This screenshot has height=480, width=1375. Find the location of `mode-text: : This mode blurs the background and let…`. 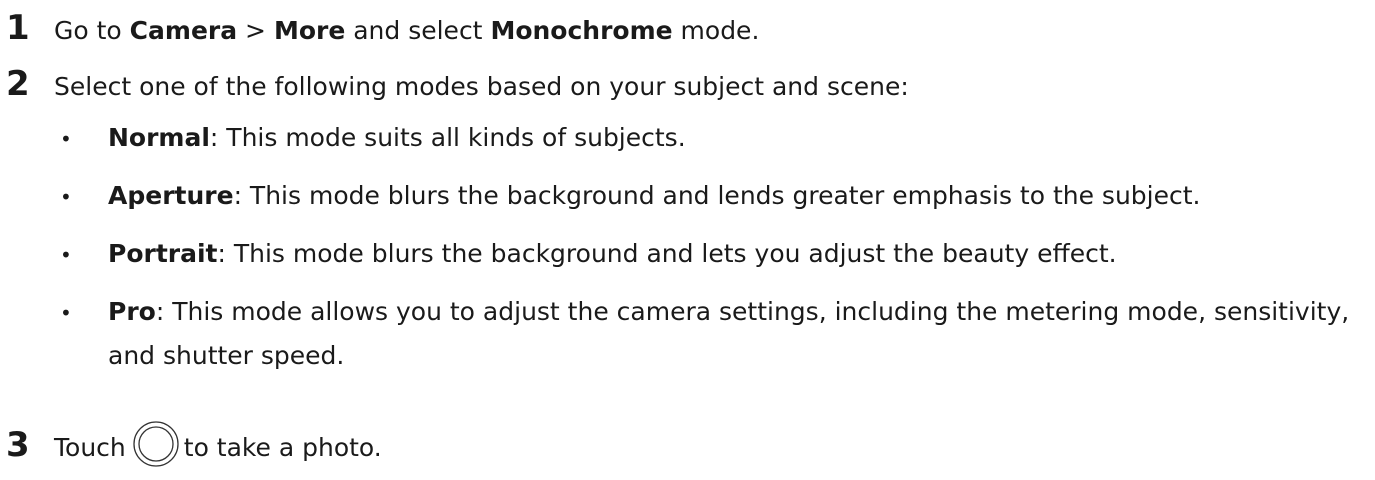

mode-text: : This mode blurs the background and let… is located at coordinates (667, 253).